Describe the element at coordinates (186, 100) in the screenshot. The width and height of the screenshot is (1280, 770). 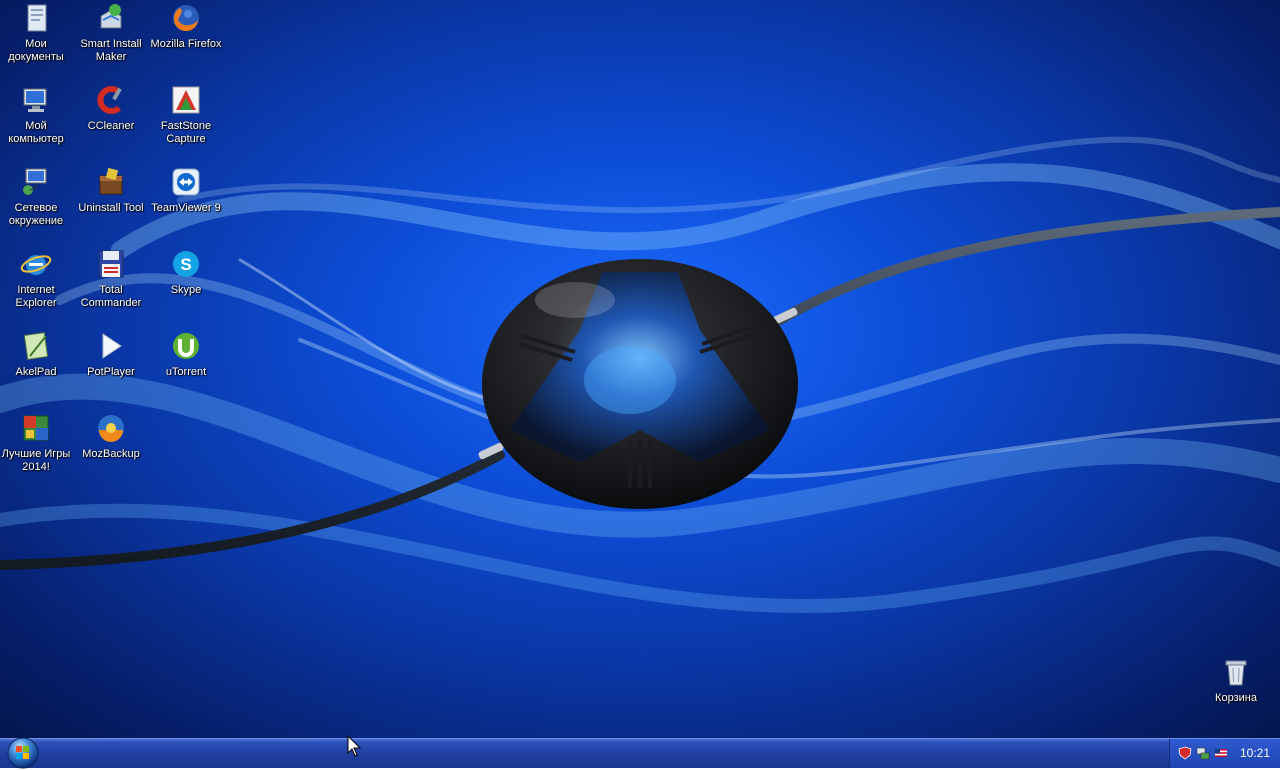
I see `faststone-icon` at that location.